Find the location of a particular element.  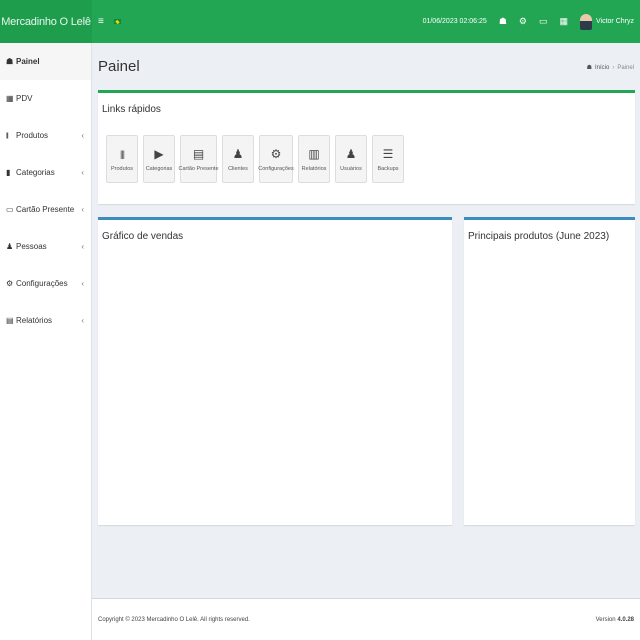

top-products-box: Principais produtos (June 2023) is located at coordinates (549, 371).